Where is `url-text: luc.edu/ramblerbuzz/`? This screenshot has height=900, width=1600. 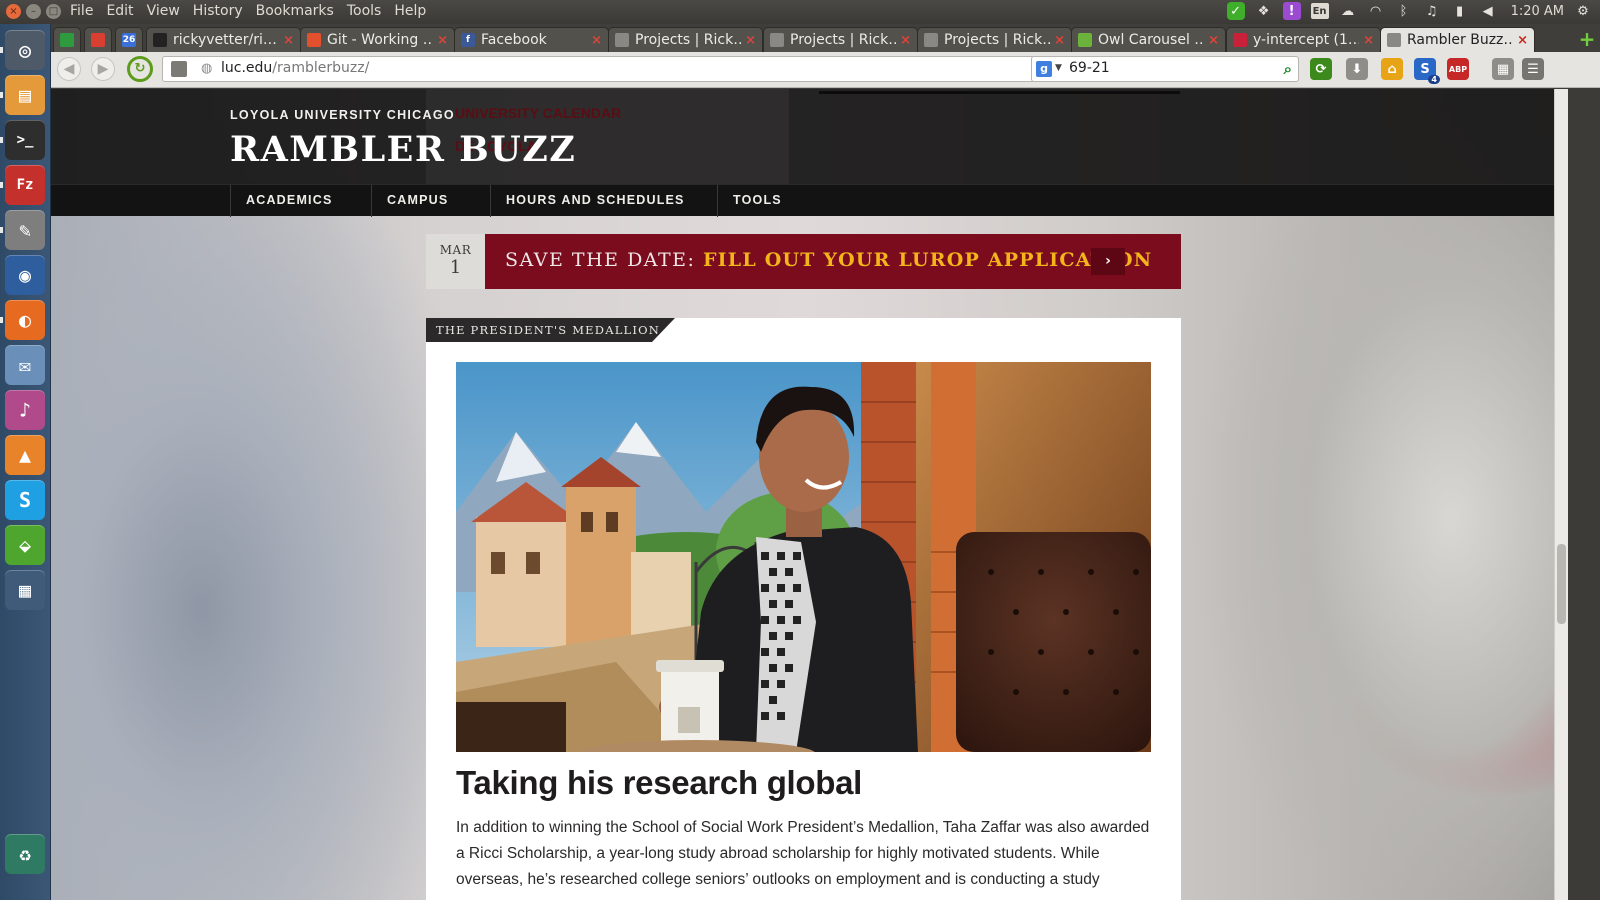
url-text: luc.edu/ramblerbuzz/ is located at coordinates (295, 68).